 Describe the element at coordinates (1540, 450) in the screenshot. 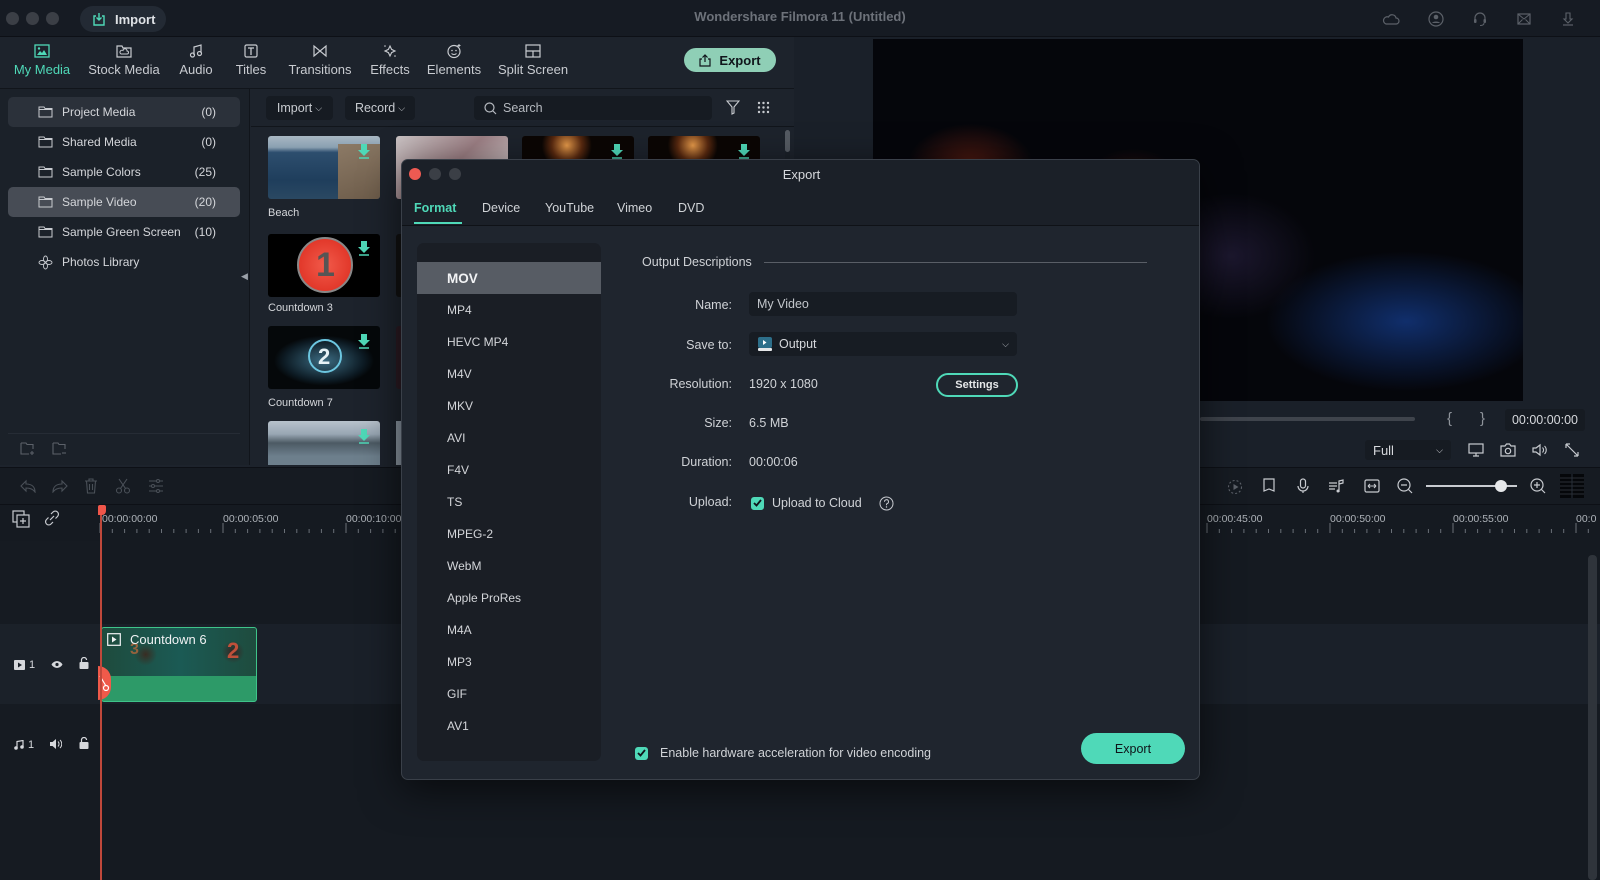

I see `volume-icon` at that location.